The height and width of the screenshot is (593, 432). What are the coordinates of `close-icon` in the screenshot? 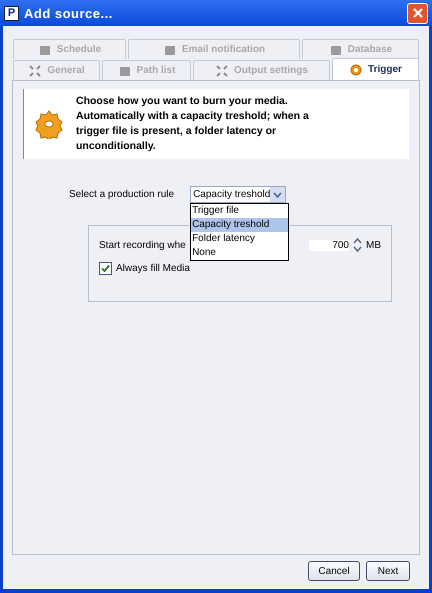 It's located at (418, 13).